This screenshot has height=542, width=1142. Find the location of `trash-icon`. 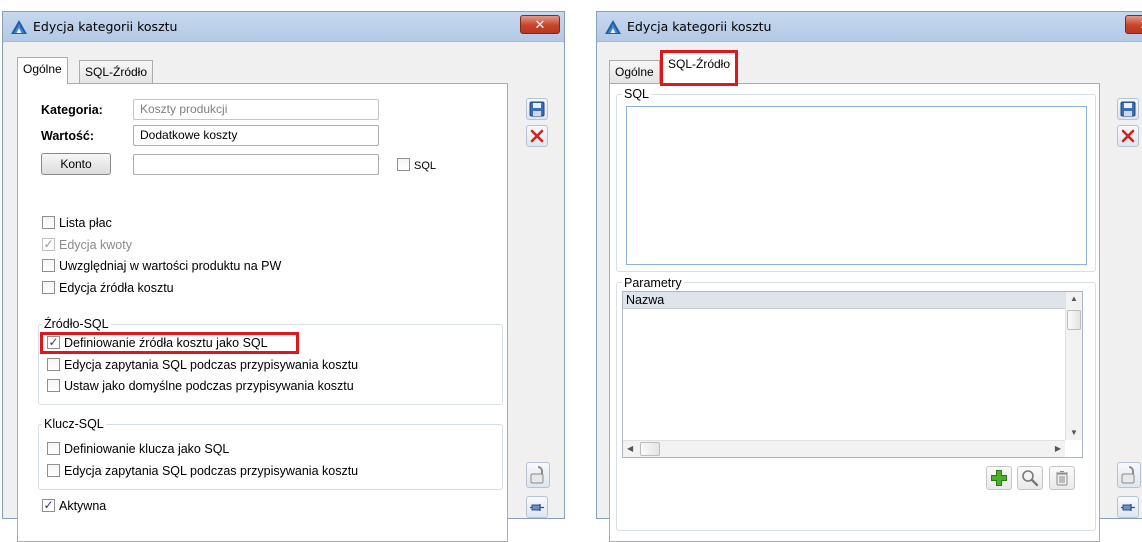

trash-icon is located at coordinates (1062, 478).